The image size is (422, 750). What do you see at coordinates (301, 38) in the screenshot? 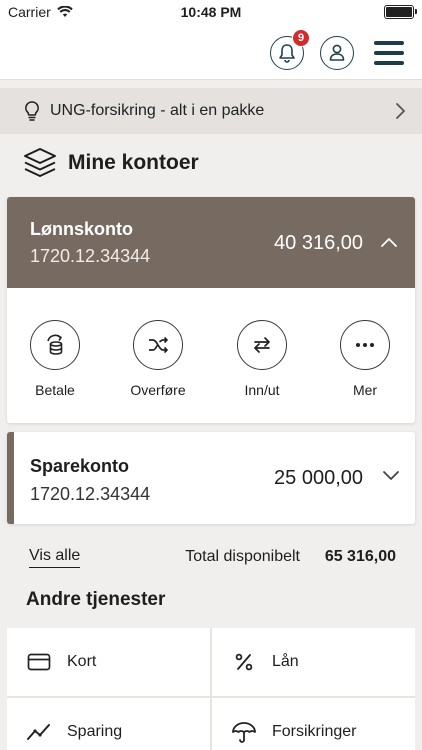
I see `notification-badge: 9` at bounding box center [301, 38].